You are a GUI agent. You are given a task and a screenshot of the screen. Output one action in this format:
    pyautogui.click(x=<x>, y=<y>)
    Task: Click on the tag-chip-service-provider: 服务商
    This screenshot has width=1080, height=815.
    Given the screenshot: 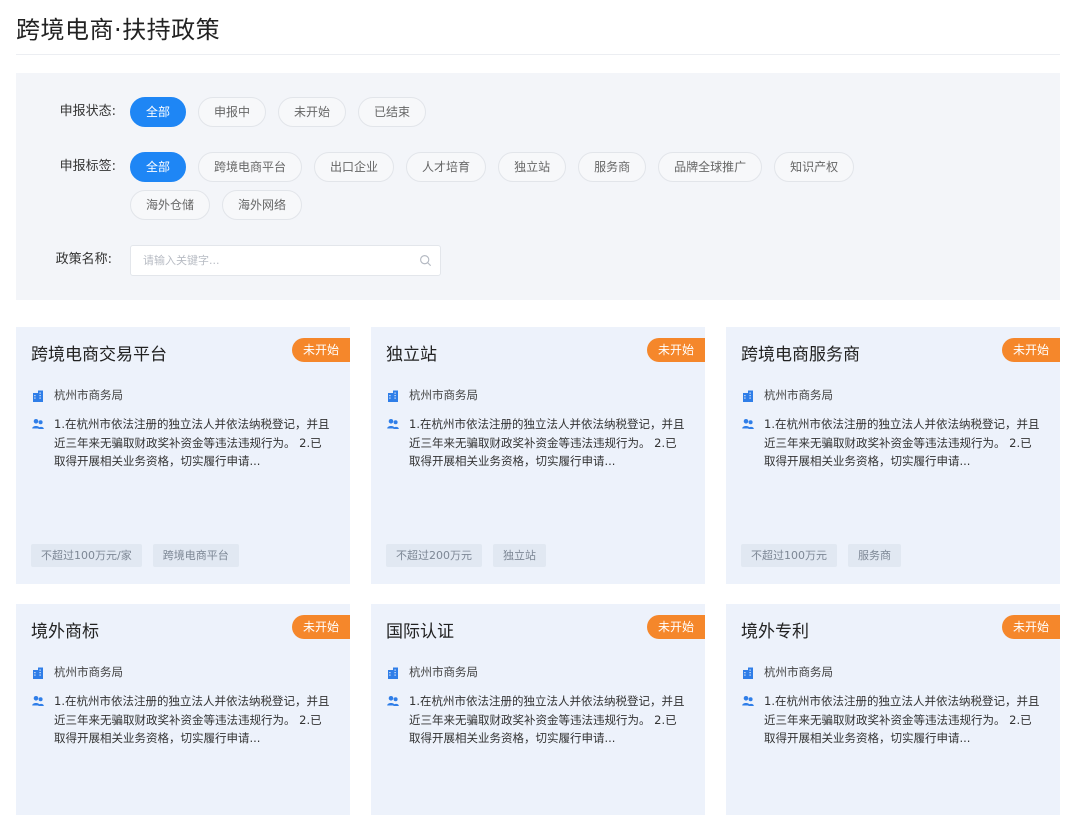 What is the action you would take?
    pyautogui.click(x=612, y=167)
    